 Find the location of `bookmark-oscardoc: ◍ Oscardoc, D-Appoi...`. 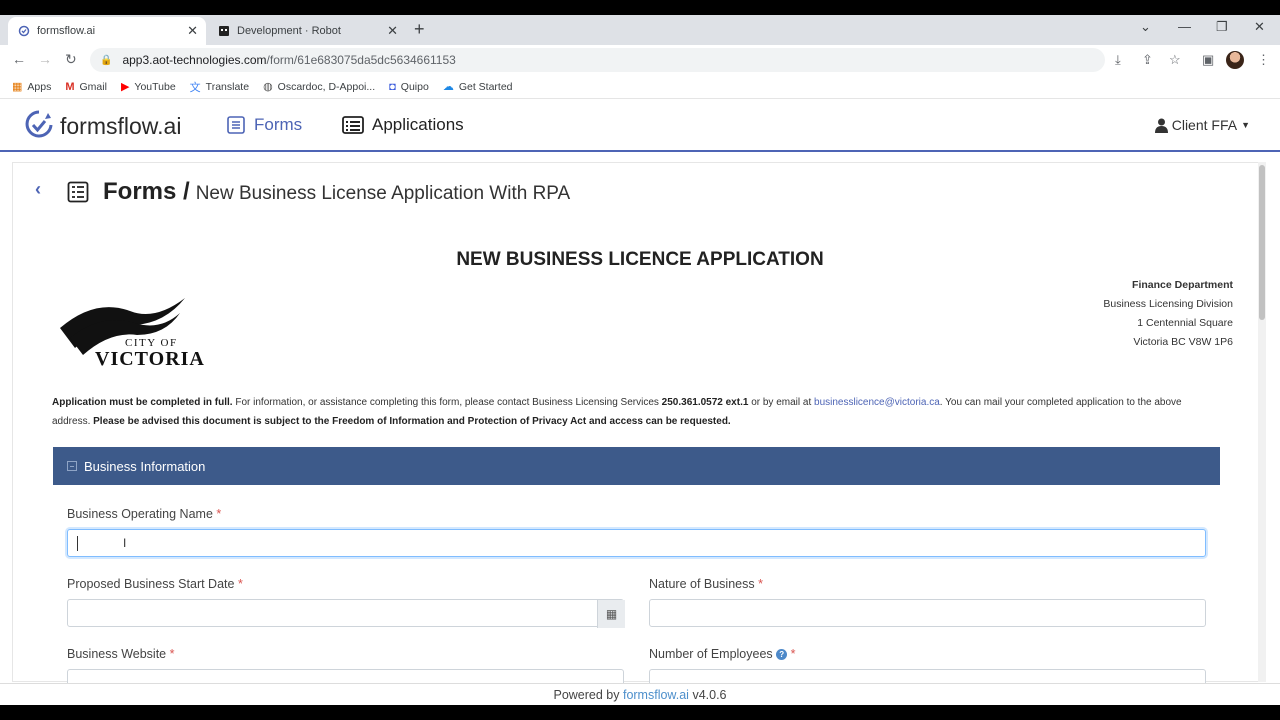

bookmark-oscardoc: ◍ Oscardoc, D-Appoi... is located at coordinates (319, 87).